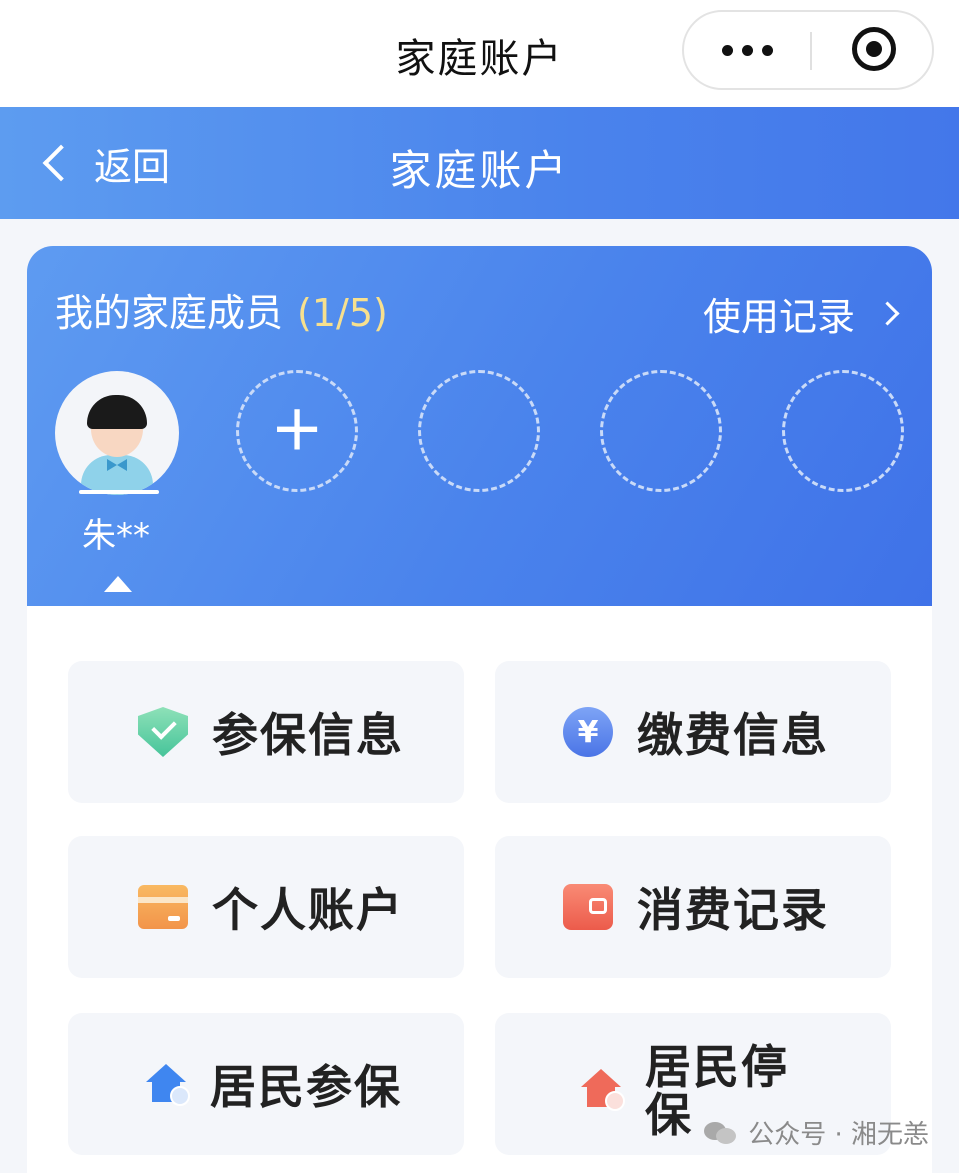 Image resolution: width=959 pixels, height=1173 pixels. I want to click on family-members-title: 我的家庭成员, so click(169, 313).